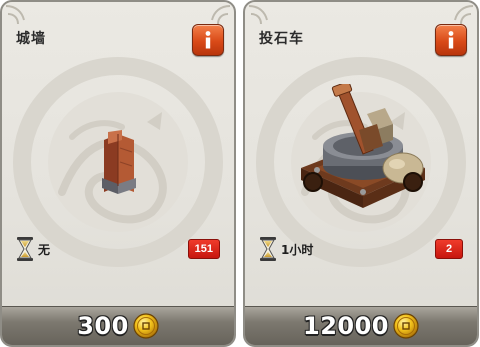  I want to click on building-name: 城墙, so click(31, 39).